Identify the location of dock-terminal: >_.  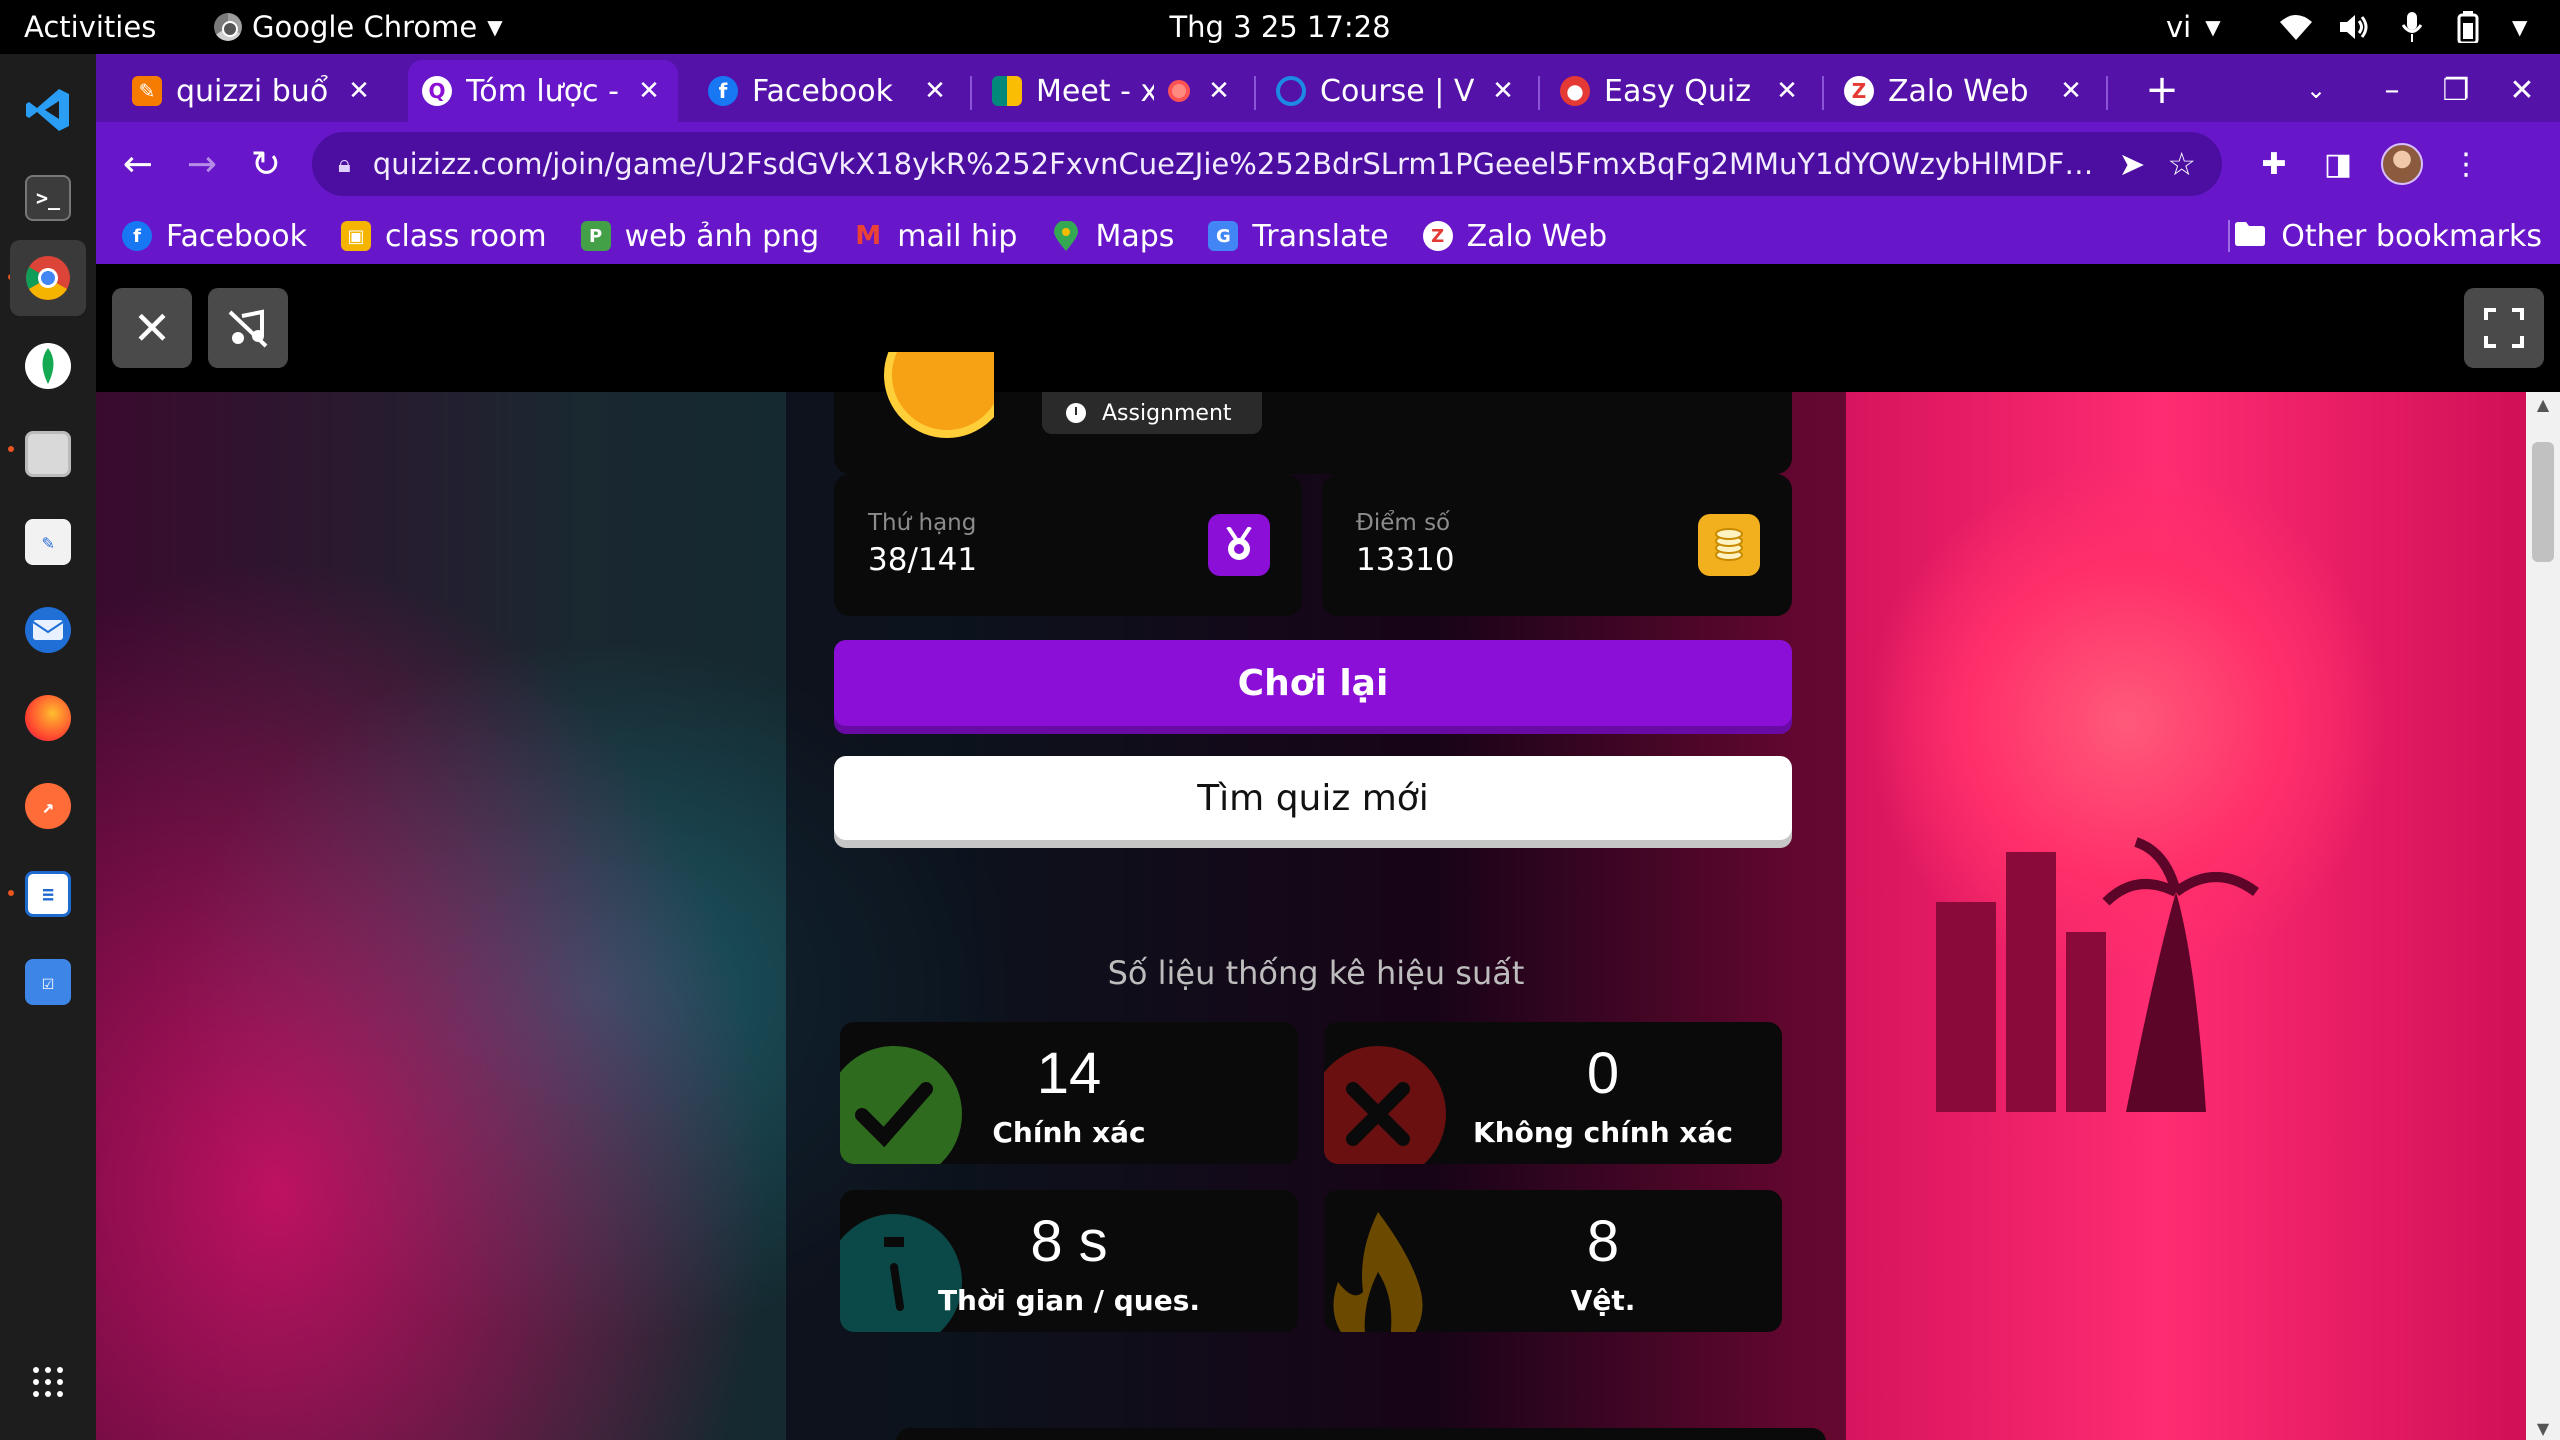
(48, 198).